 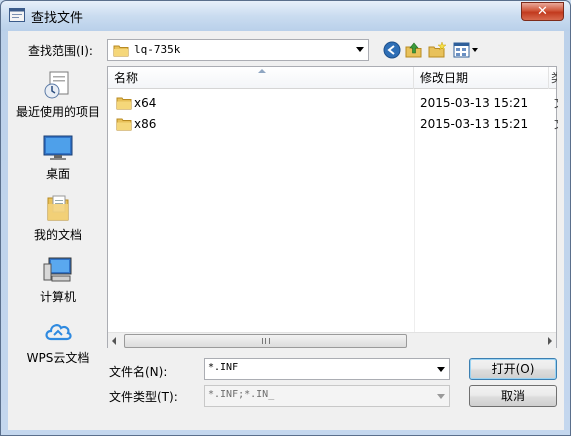 I want to click on place-wps-cloud: WPS云文档, so click(x=58, y=340).